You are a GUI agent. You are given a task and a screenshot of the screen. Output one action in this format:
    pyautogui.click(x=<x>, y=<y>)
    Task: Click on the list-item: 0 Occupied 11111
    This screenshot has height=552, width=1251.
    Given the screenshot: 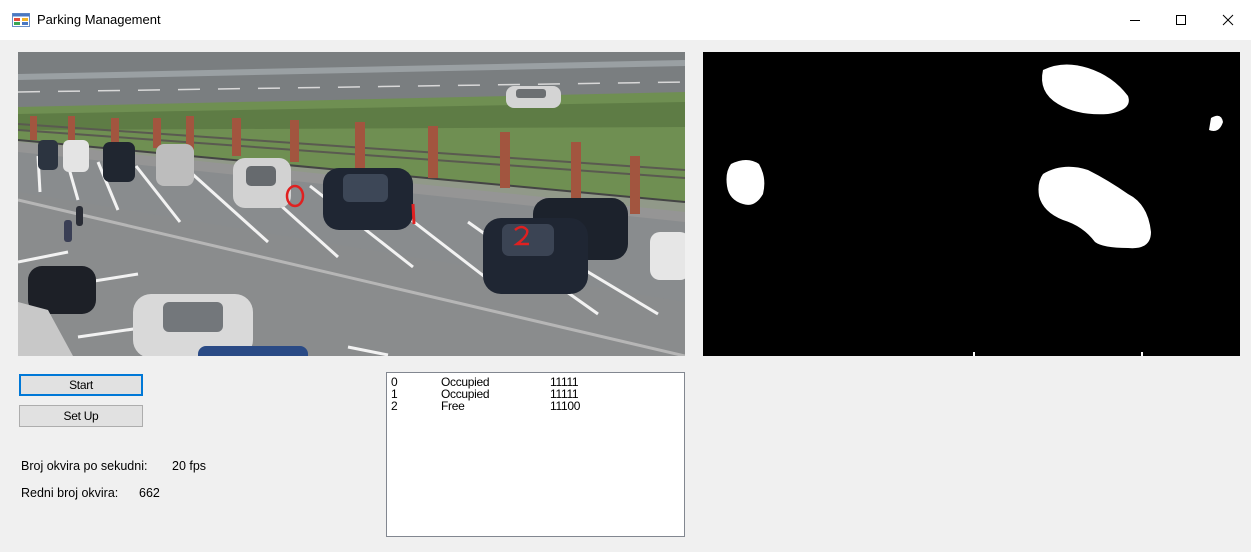 What is the action you would take?
    pyautogui.click(x=535, y=382)
    